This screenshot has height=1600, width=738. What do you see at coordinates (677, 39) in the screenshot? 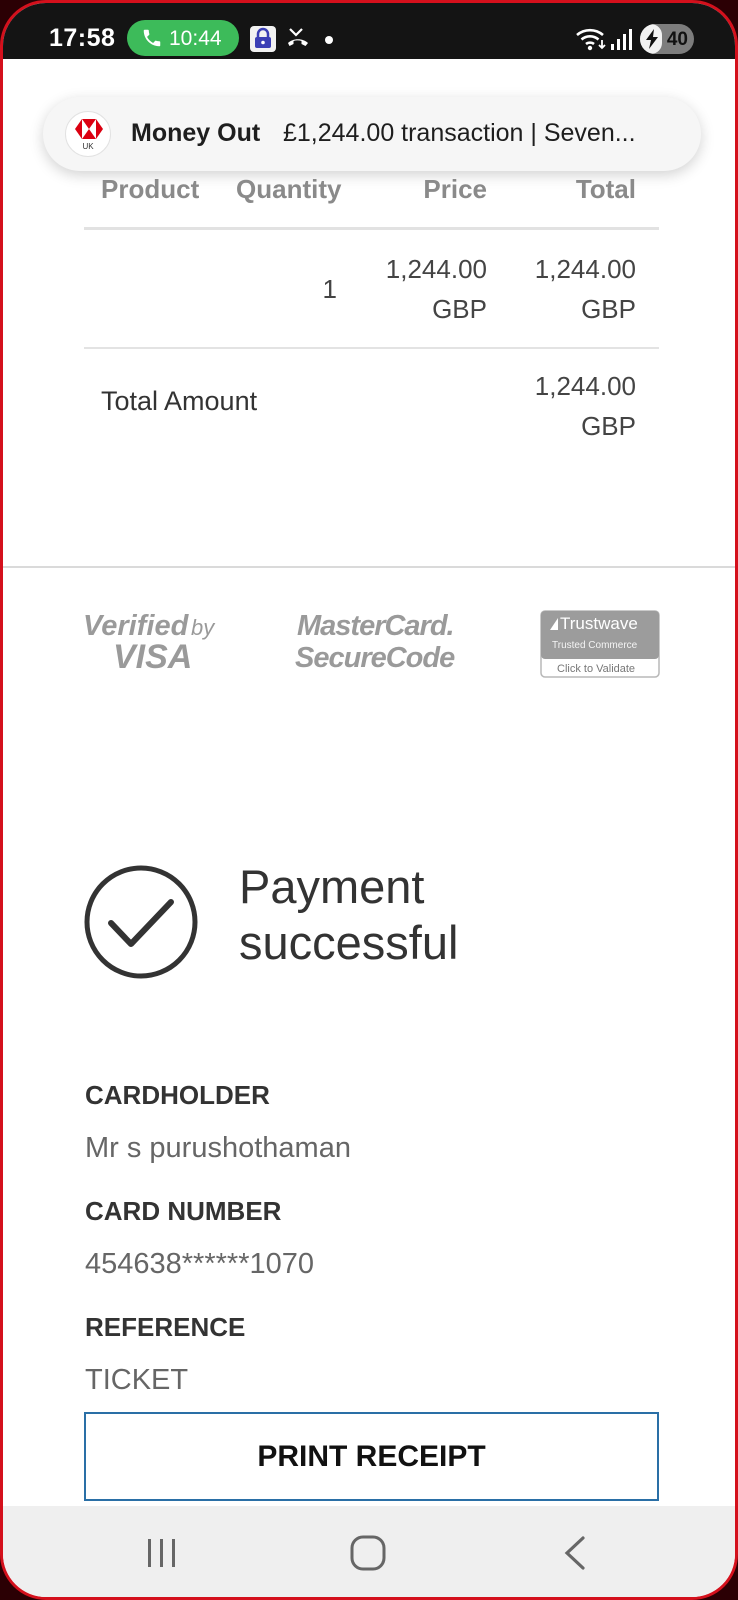
I see `battery-level: 40` at bounding box center [677, 39].